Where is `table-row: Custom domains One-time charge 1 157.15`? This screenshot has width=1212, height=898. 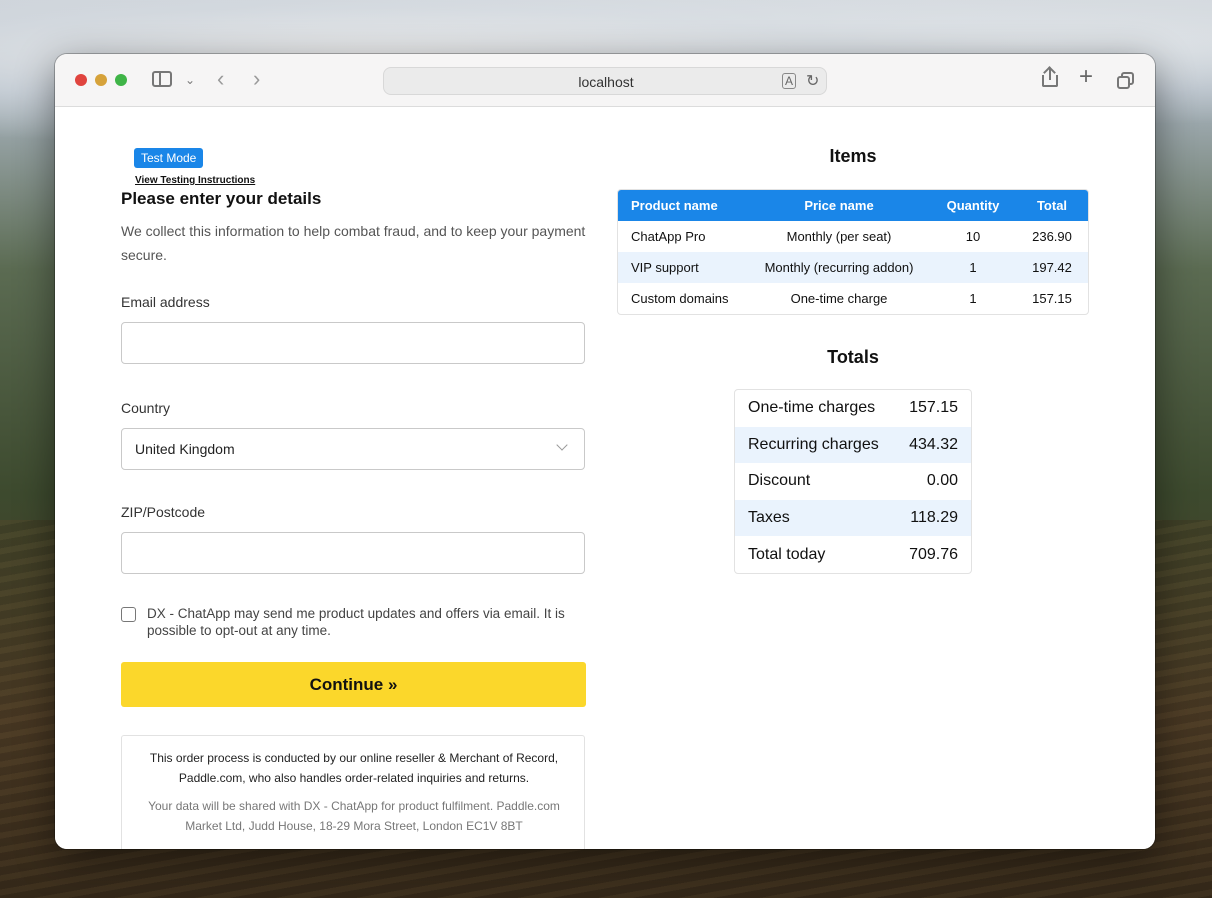
table-row: Custom domains One-time charge 1 157.15 is located at coordinates (853, 298).